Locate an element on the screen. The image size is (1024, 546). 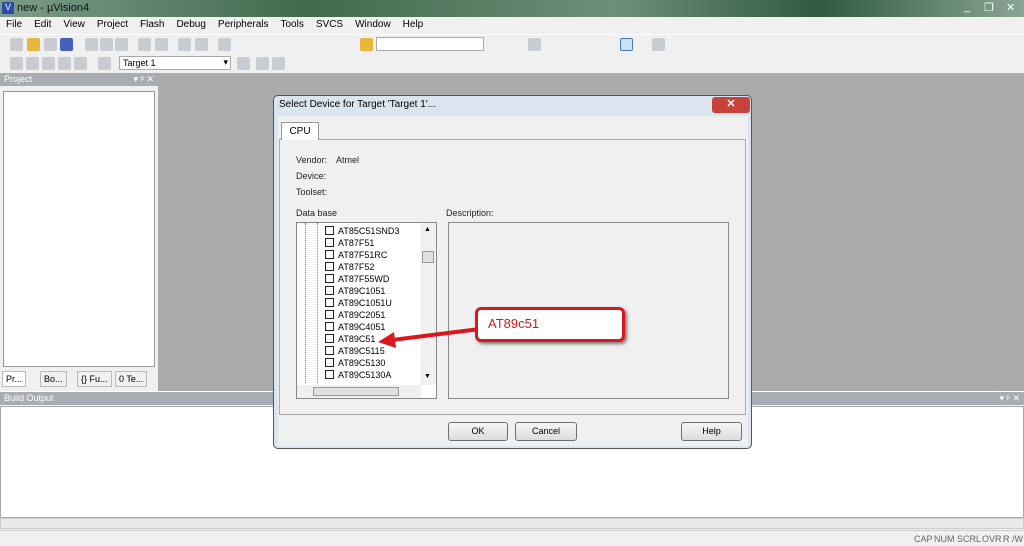
select-packs-icon is located at coordinates (278, 63).